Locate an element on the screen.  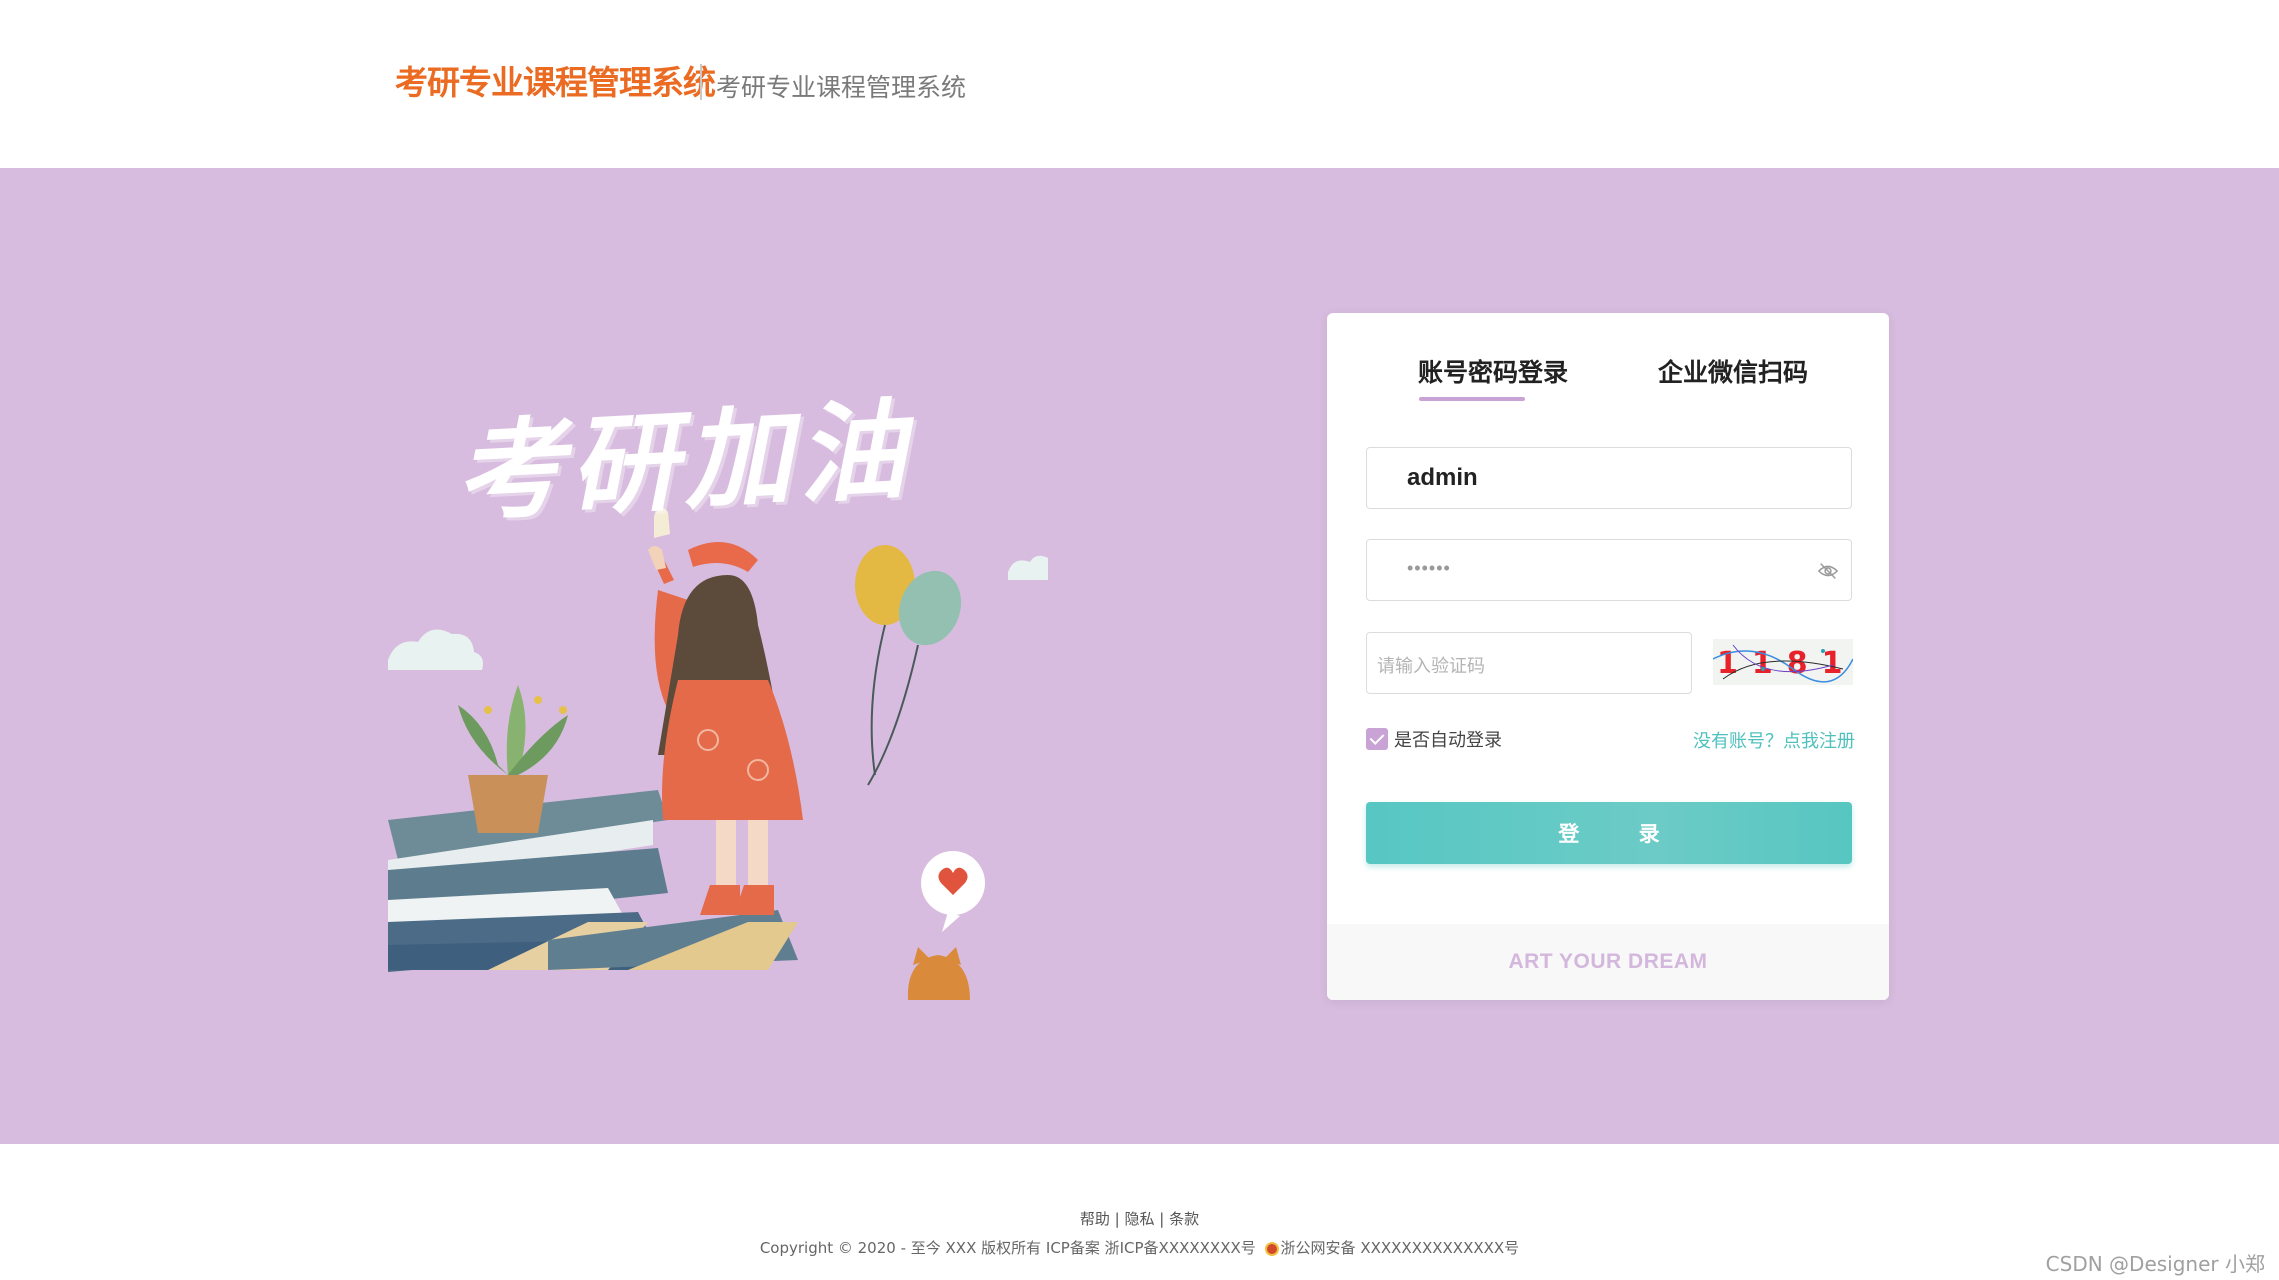
tab-account-password: 账号密码登录 is located at coordinates (1493, 371).